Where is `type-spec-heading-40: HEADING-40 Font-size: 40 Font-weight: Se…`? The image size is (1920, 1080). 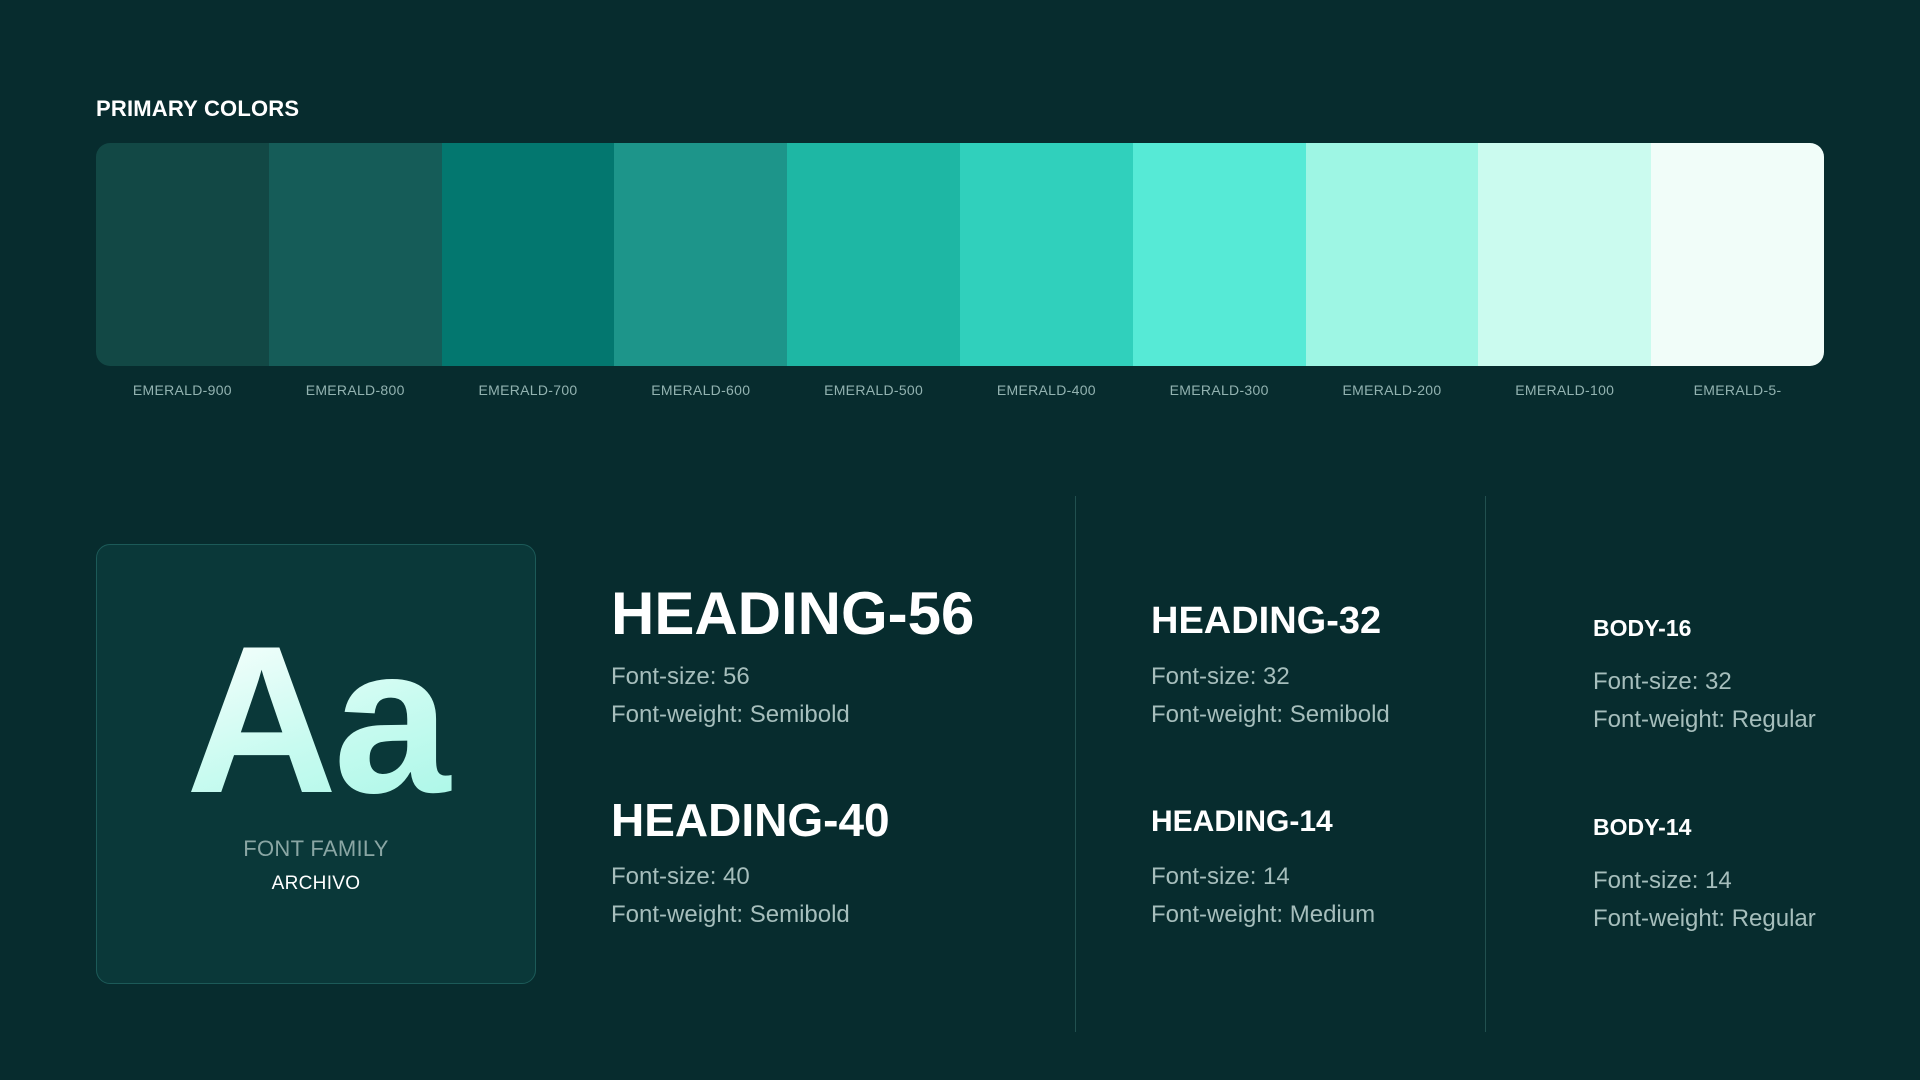
type-spec-heading-40: HEADING-40 Font-size: 40 Font-weight: Se… is located at coordinates (750, 864).